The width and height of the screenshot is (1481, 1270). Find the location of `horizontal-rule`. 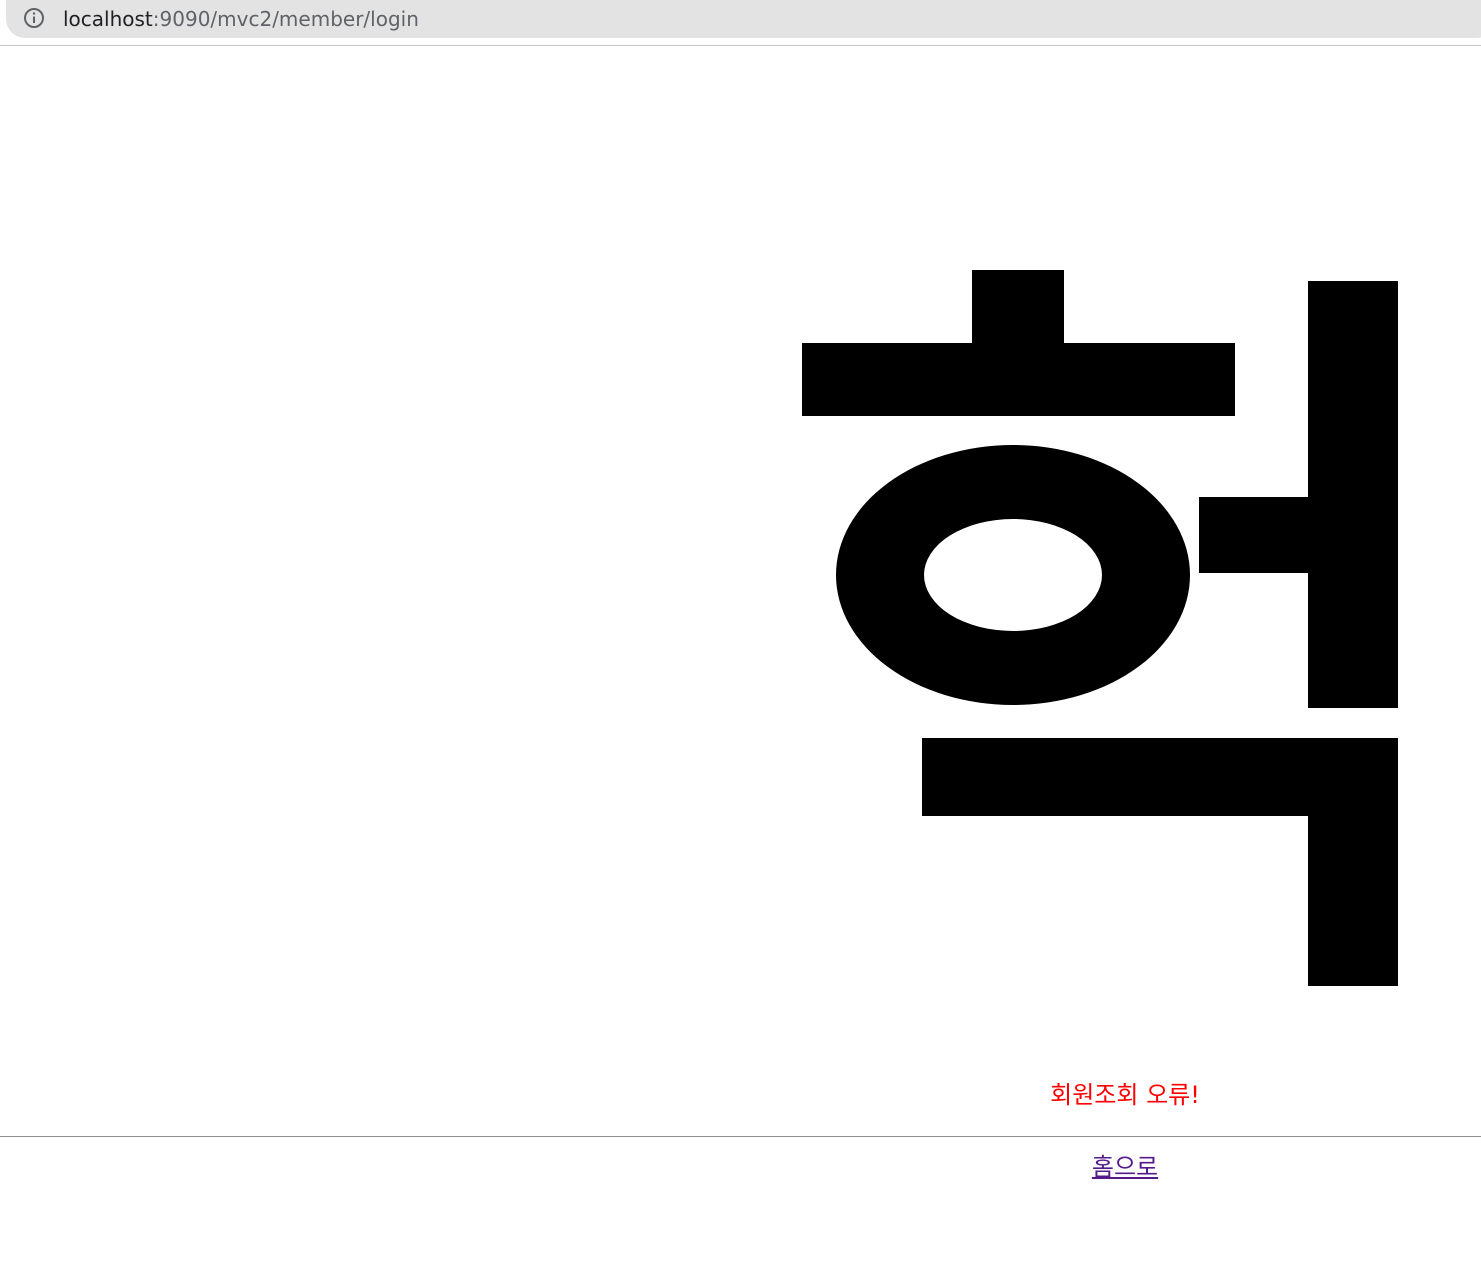

horizontal-rule is located at coordinates (740, 1136).